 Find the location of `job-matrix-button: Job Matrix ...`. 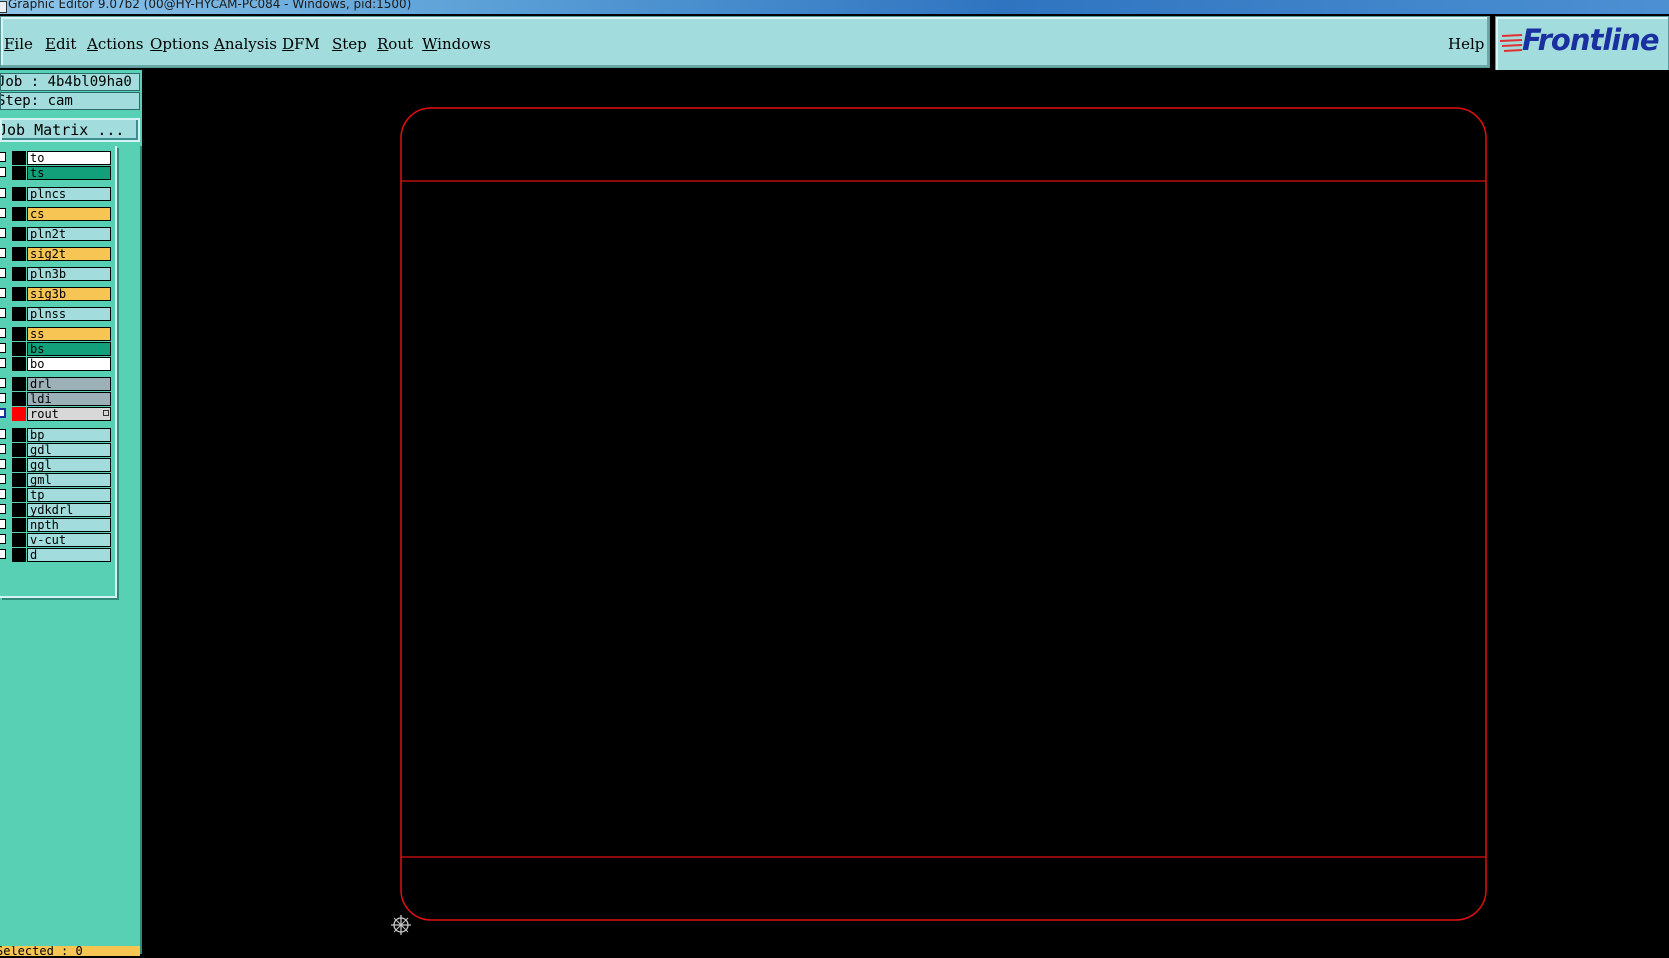

job-matrix-button: Job Matrix ... is located at coordinates (70, 130).